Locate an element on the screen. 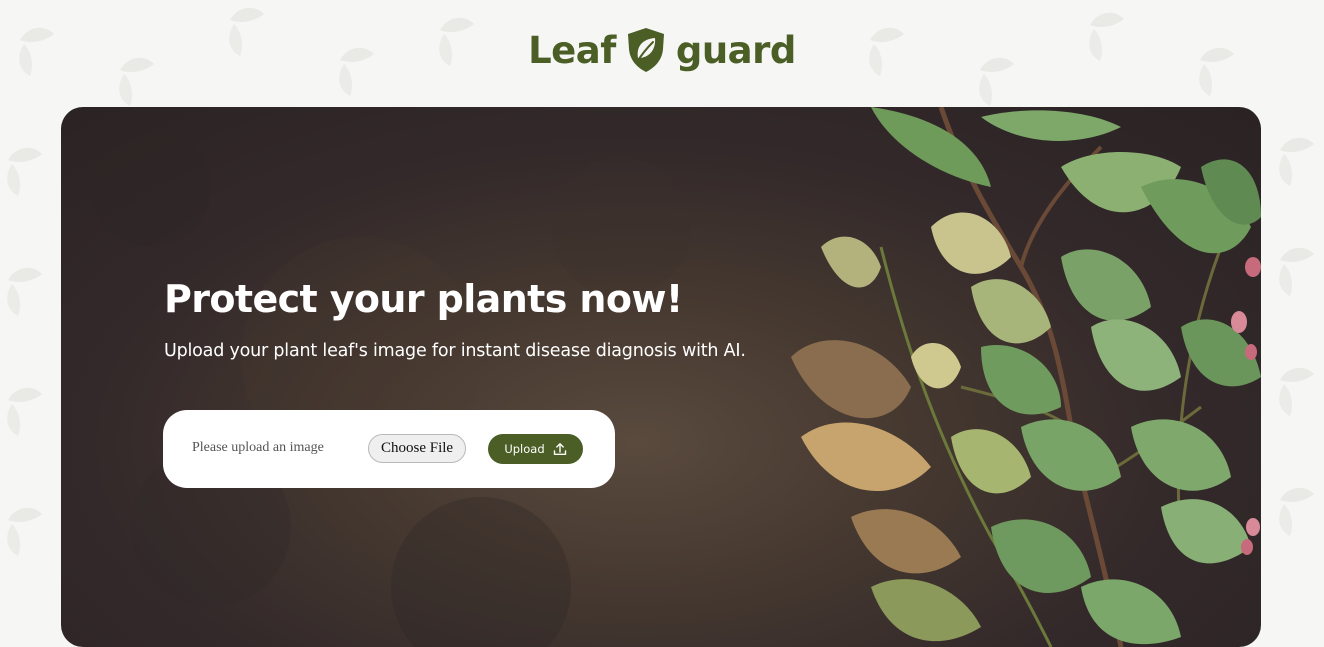 The height and width of the screenshot is (647, 1324). upload-button: Upload is located at coordinates (535, 449).